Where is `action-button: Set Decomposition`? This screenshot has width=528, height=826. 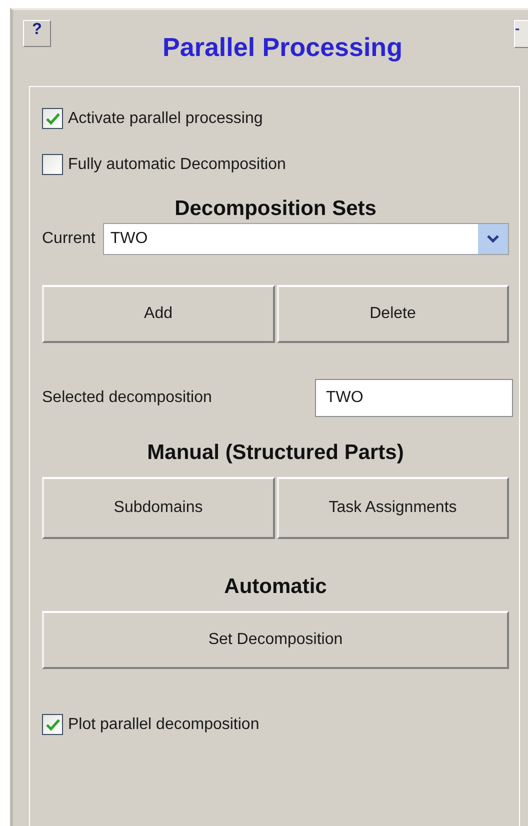
action-button: Set Decomposition is located at coordinates (275, 640).